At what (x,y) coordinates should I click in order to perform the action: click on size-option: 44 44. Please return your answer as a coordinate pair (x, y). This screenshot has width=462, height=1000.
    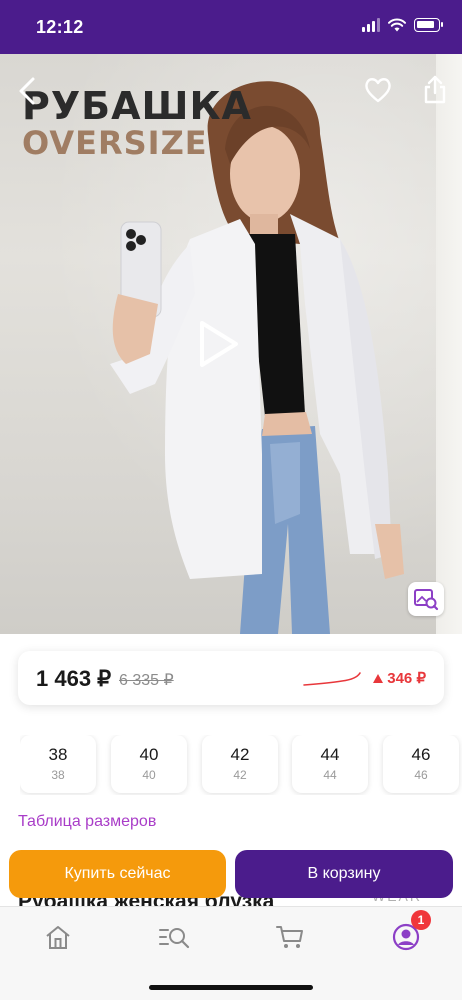
    Looking at the image, I should click on (330, 764).